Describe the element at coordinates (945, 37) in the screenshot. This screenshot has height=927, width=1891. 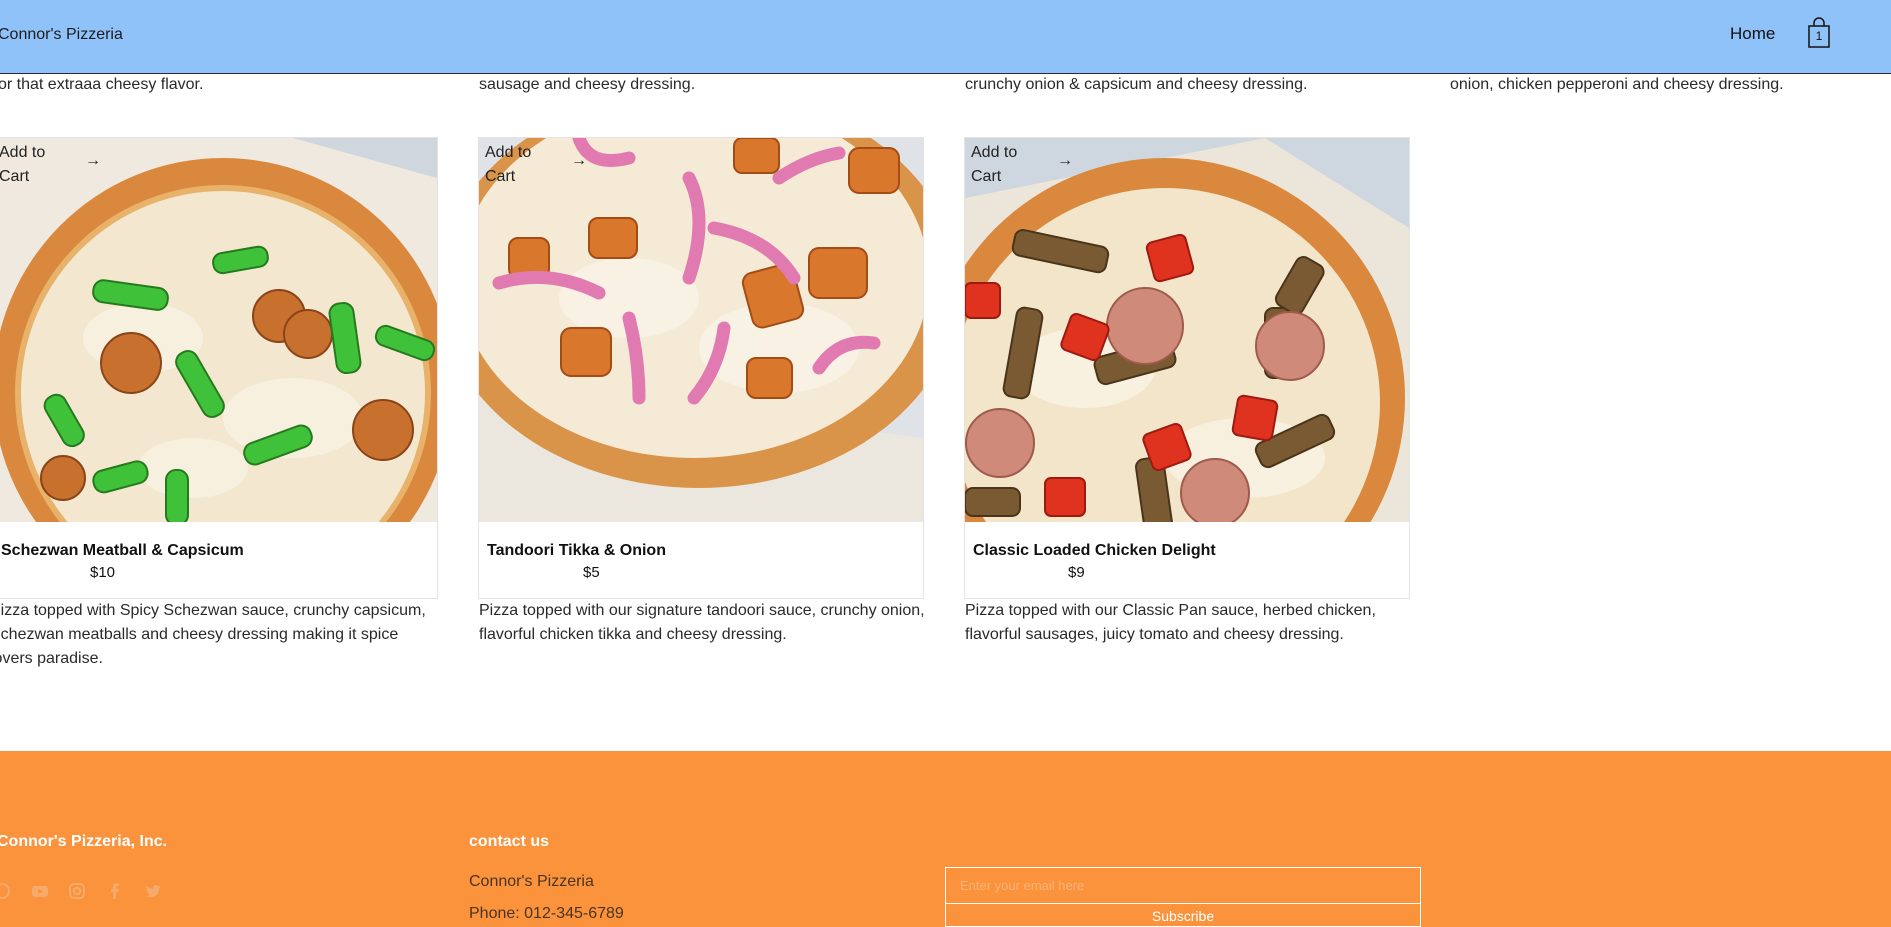
I see `site-header: Connor's Pizzeria Home 1` at that location.